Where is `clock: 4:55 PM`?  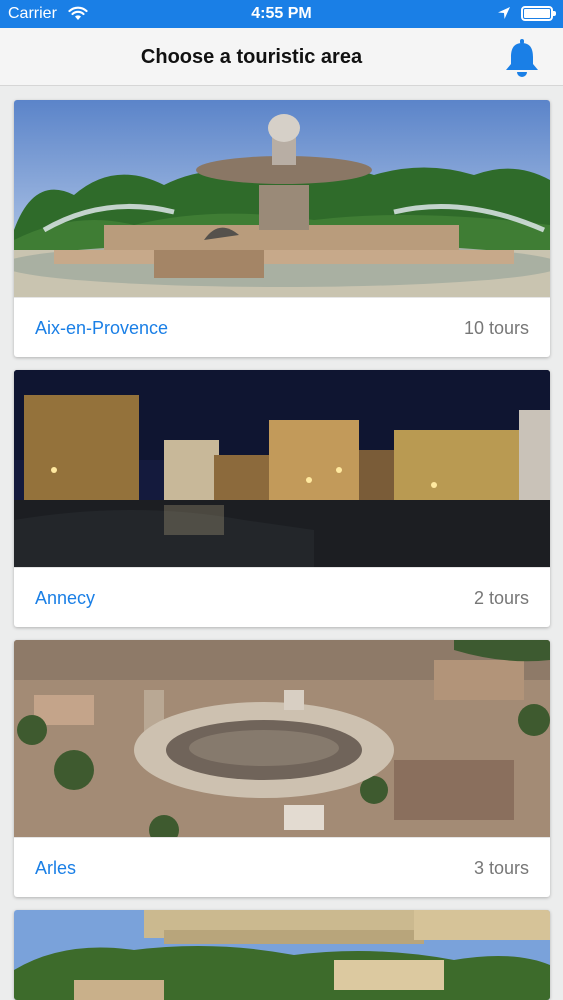 clock: 4:55 PM is located at coordinates (281, 13).